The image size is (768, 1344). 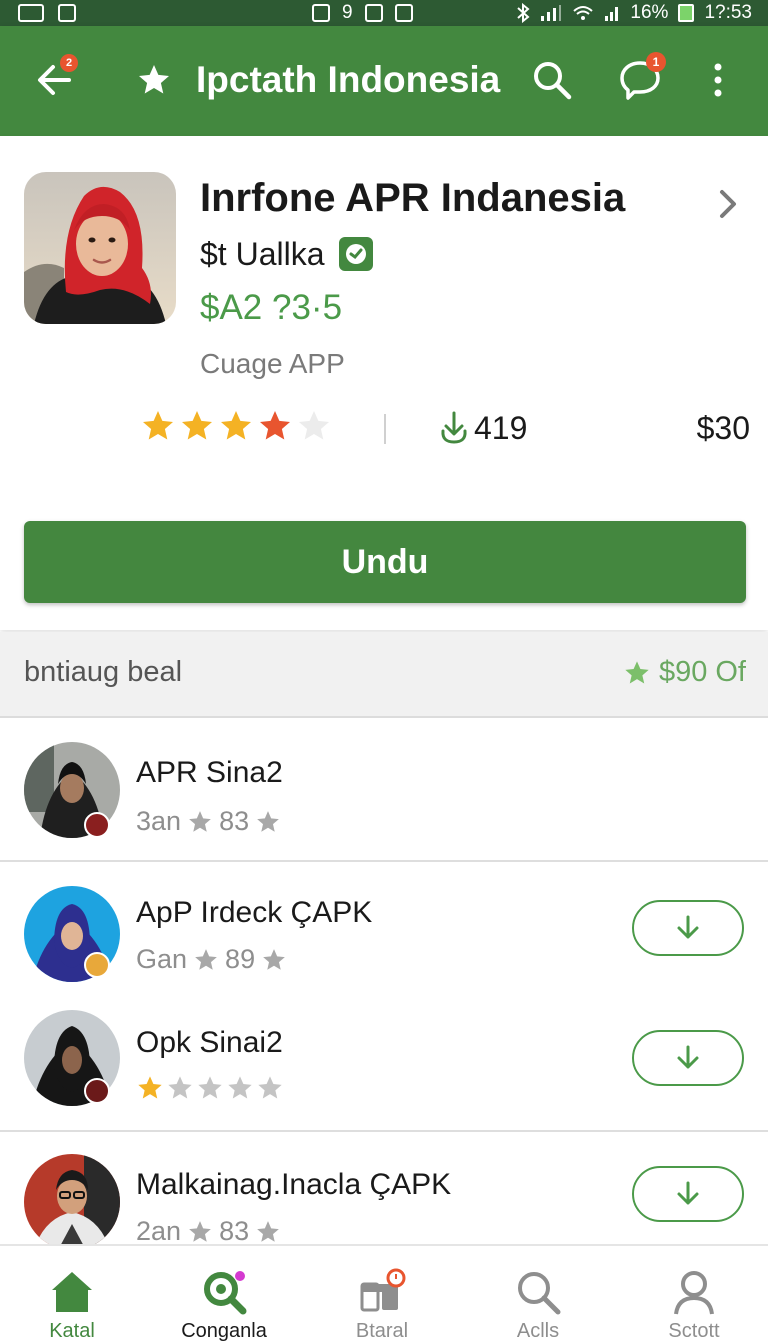 I want to click on list-item-rating, so click(x=210, y=1088).